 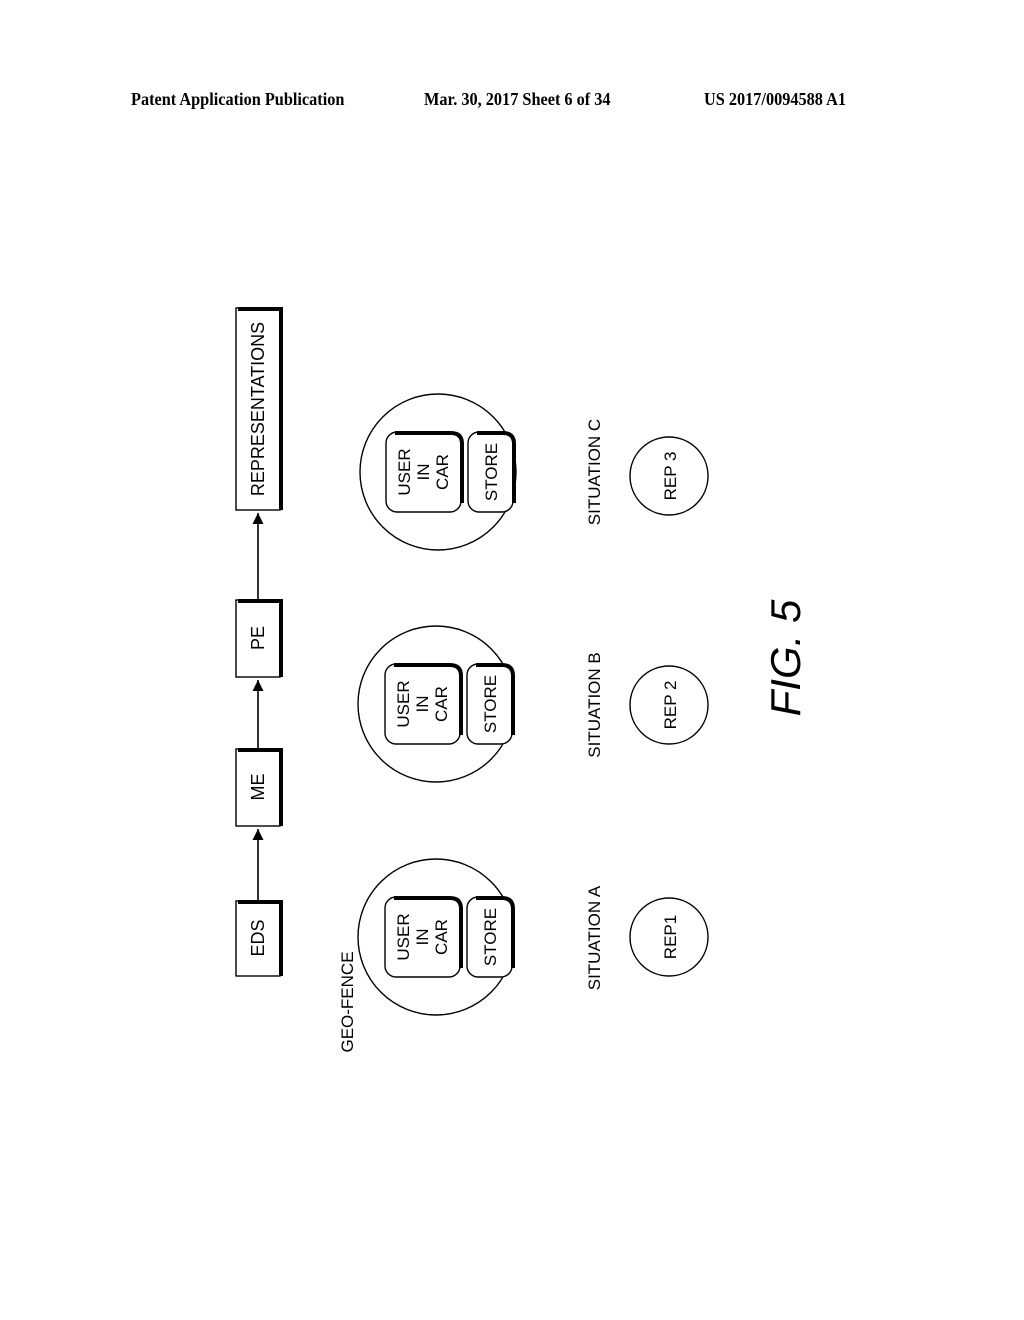 I want to click on situation-label: SITUATION A, so click(x=594, y=937).